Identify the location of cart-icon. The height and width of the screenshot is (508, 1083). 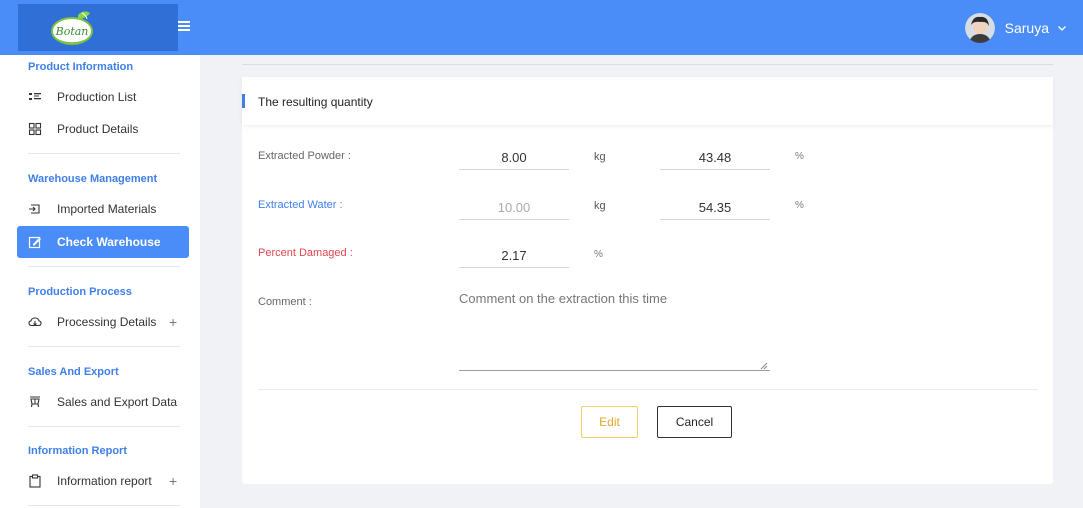
(35, 402).